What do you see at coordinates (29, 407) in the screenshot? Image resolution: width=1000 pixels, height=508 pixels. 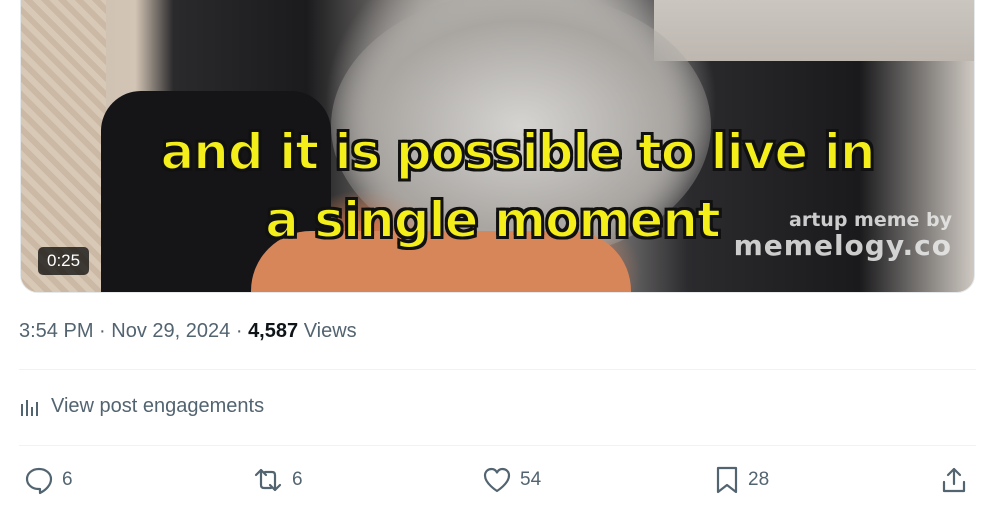 I see `analytics-icon` at bounding box center [29, 407].